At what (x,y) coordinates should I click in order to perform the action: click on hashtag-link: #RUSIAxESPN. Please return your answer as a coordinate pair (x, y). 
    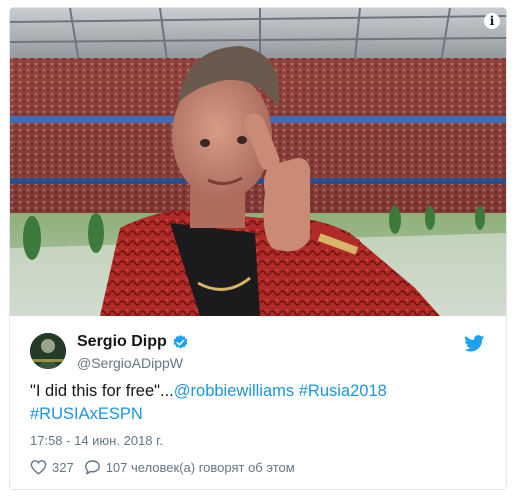
    Looking at the image, I should click on (86, 414).